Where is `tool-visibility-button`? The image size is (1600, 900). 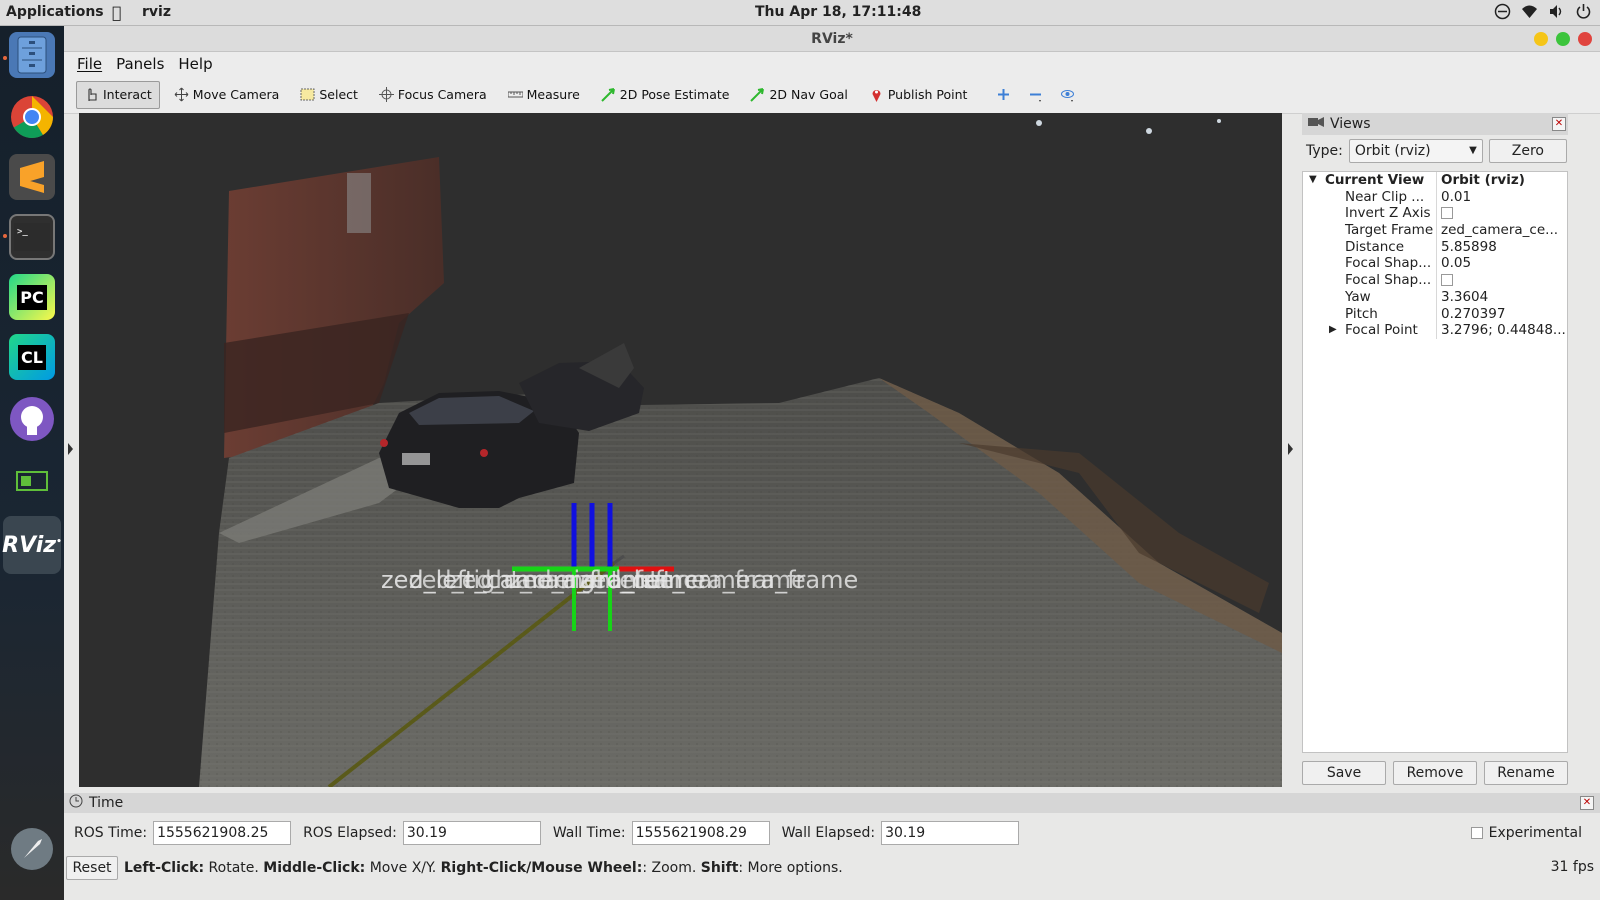 tool-visibility-button is located at coordinates (1067, 95).